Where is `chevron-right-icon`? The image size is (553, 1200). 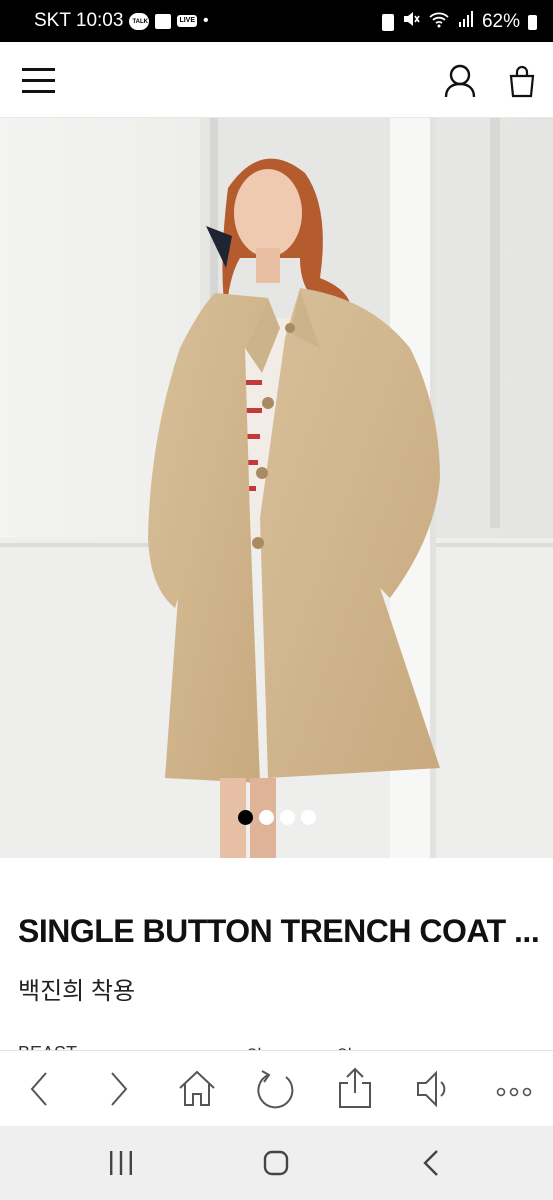
chevron-right-icon is located at coordinates (118, 1091).